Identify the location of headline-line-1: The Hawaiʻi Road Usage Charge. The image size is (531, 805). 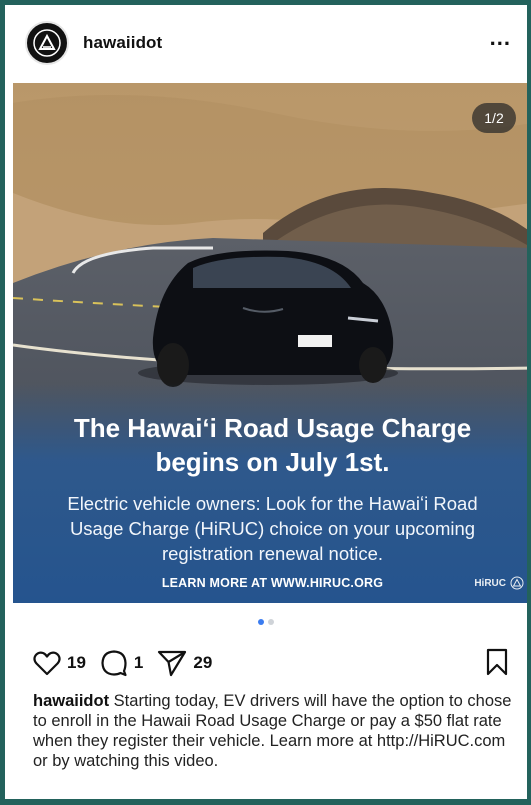
(272, 428).